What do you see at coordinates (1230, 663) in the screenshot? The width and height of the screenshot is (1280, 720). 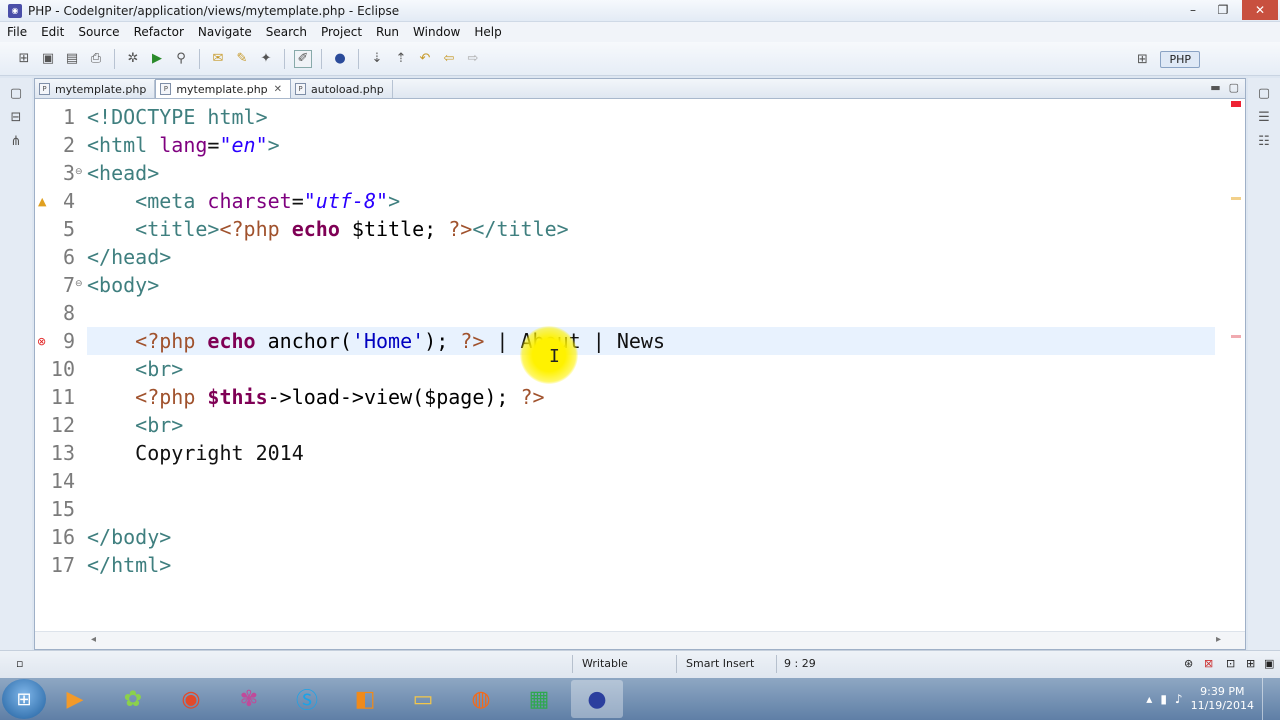 I see `console-icon: ⊡` at bounding box center [1230, 663].